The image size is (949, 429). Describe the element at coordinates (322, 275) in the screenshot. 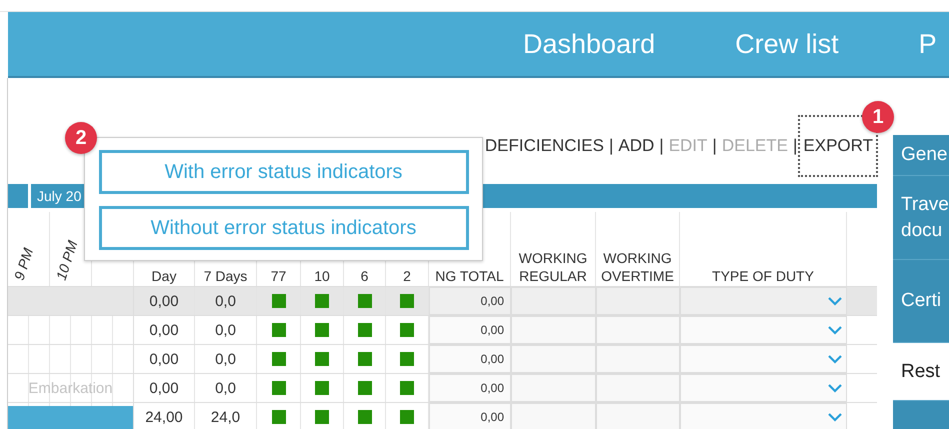

I see `column-header: 10` at that location.